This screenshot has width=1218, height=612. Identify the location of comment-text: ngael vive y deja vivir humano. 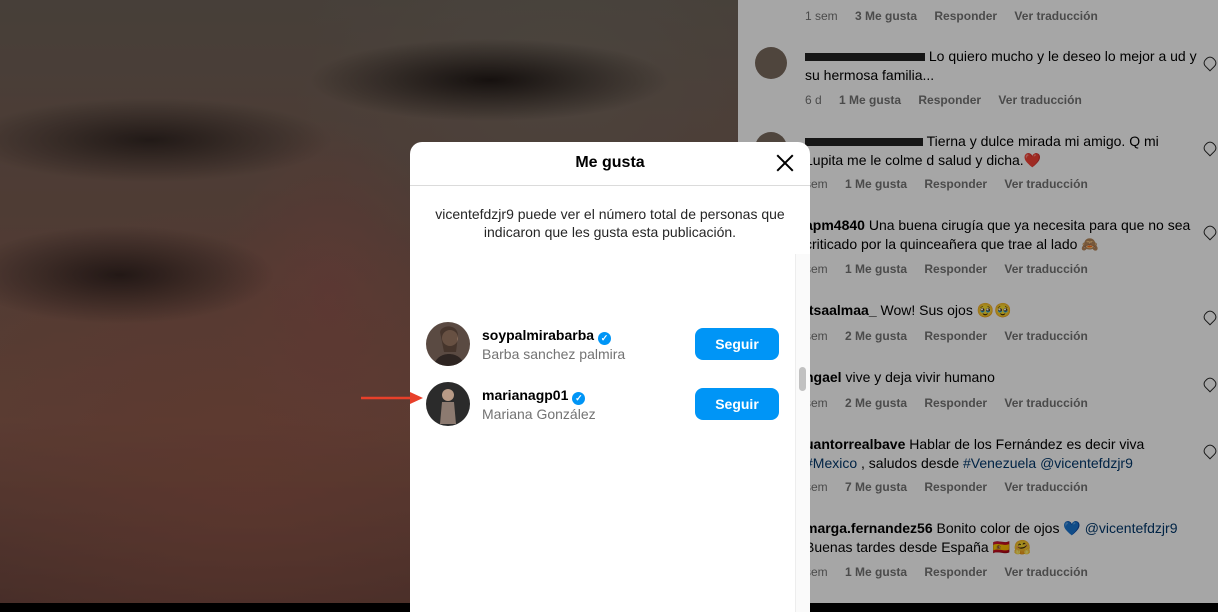
(1002, 377).